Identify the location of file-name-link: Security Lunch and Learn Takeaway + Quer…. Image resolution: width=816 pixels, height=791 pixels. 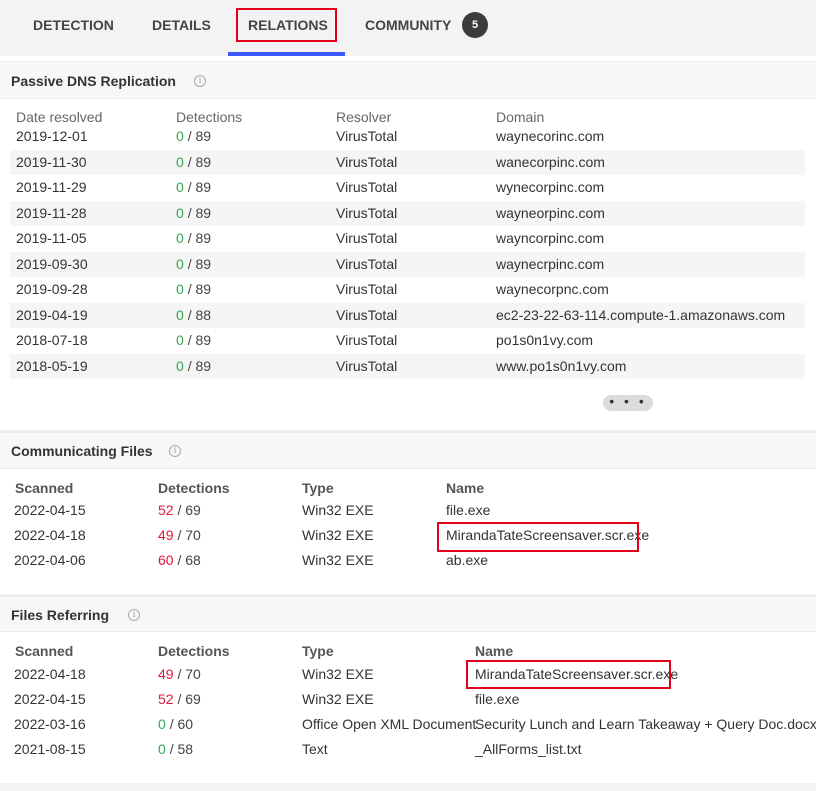
(645, 724).